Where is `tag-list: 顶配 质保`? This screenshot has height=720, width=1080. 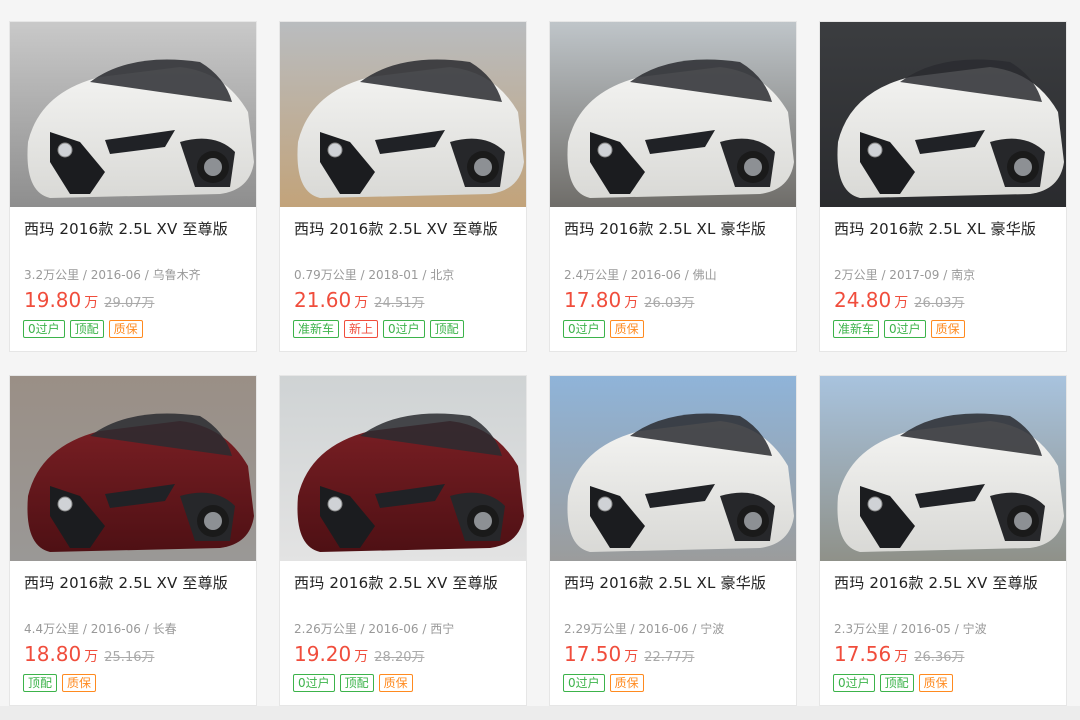 tag-list: 顶配 质保 is located at coordinates (60, 683).